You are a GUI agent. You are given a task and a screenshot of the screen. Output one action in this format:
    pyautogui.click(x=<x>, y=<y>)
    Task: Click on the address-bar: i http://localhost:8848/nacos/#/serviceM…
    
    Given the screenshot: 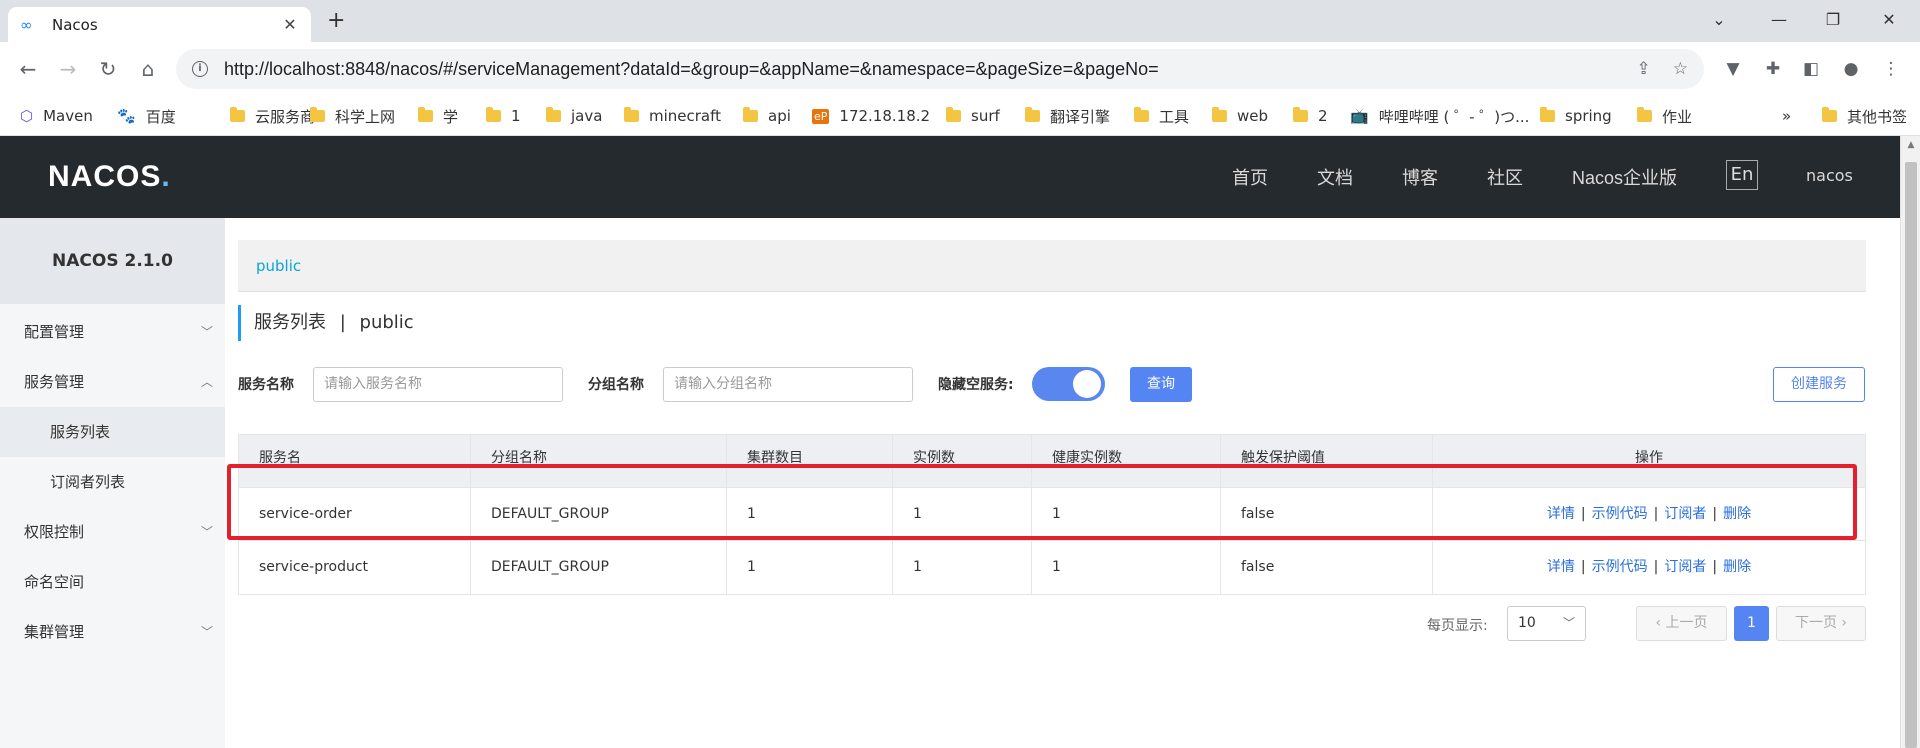 What is the action you would take?
    pyautogui.click(x=940, y=69)
    